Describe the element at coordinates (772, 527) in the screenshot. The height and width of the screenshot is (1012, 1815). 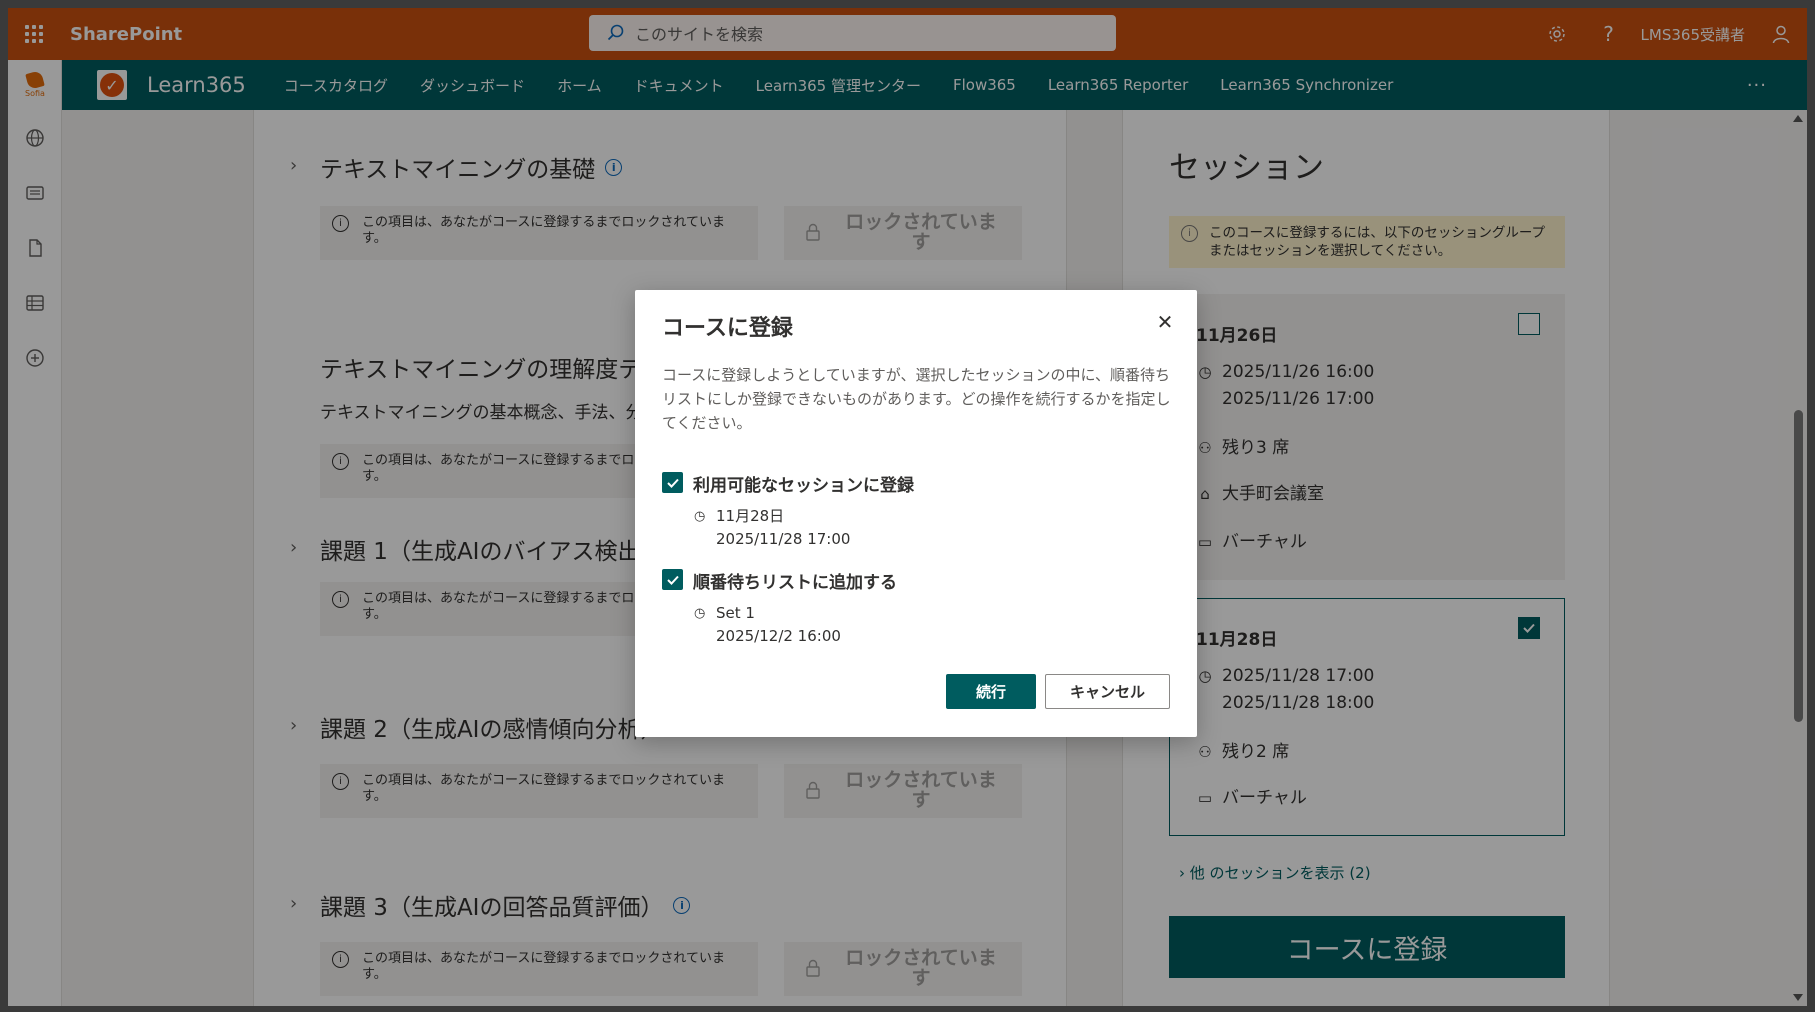
I see `option-detail: ◷ 11月28日 2025/11/28 17:00` at that location.